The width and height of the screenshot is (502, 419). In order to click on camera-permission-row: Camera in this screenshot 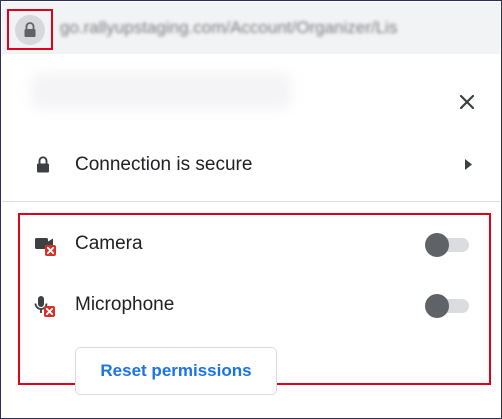, I will do `click(254, 245)`.